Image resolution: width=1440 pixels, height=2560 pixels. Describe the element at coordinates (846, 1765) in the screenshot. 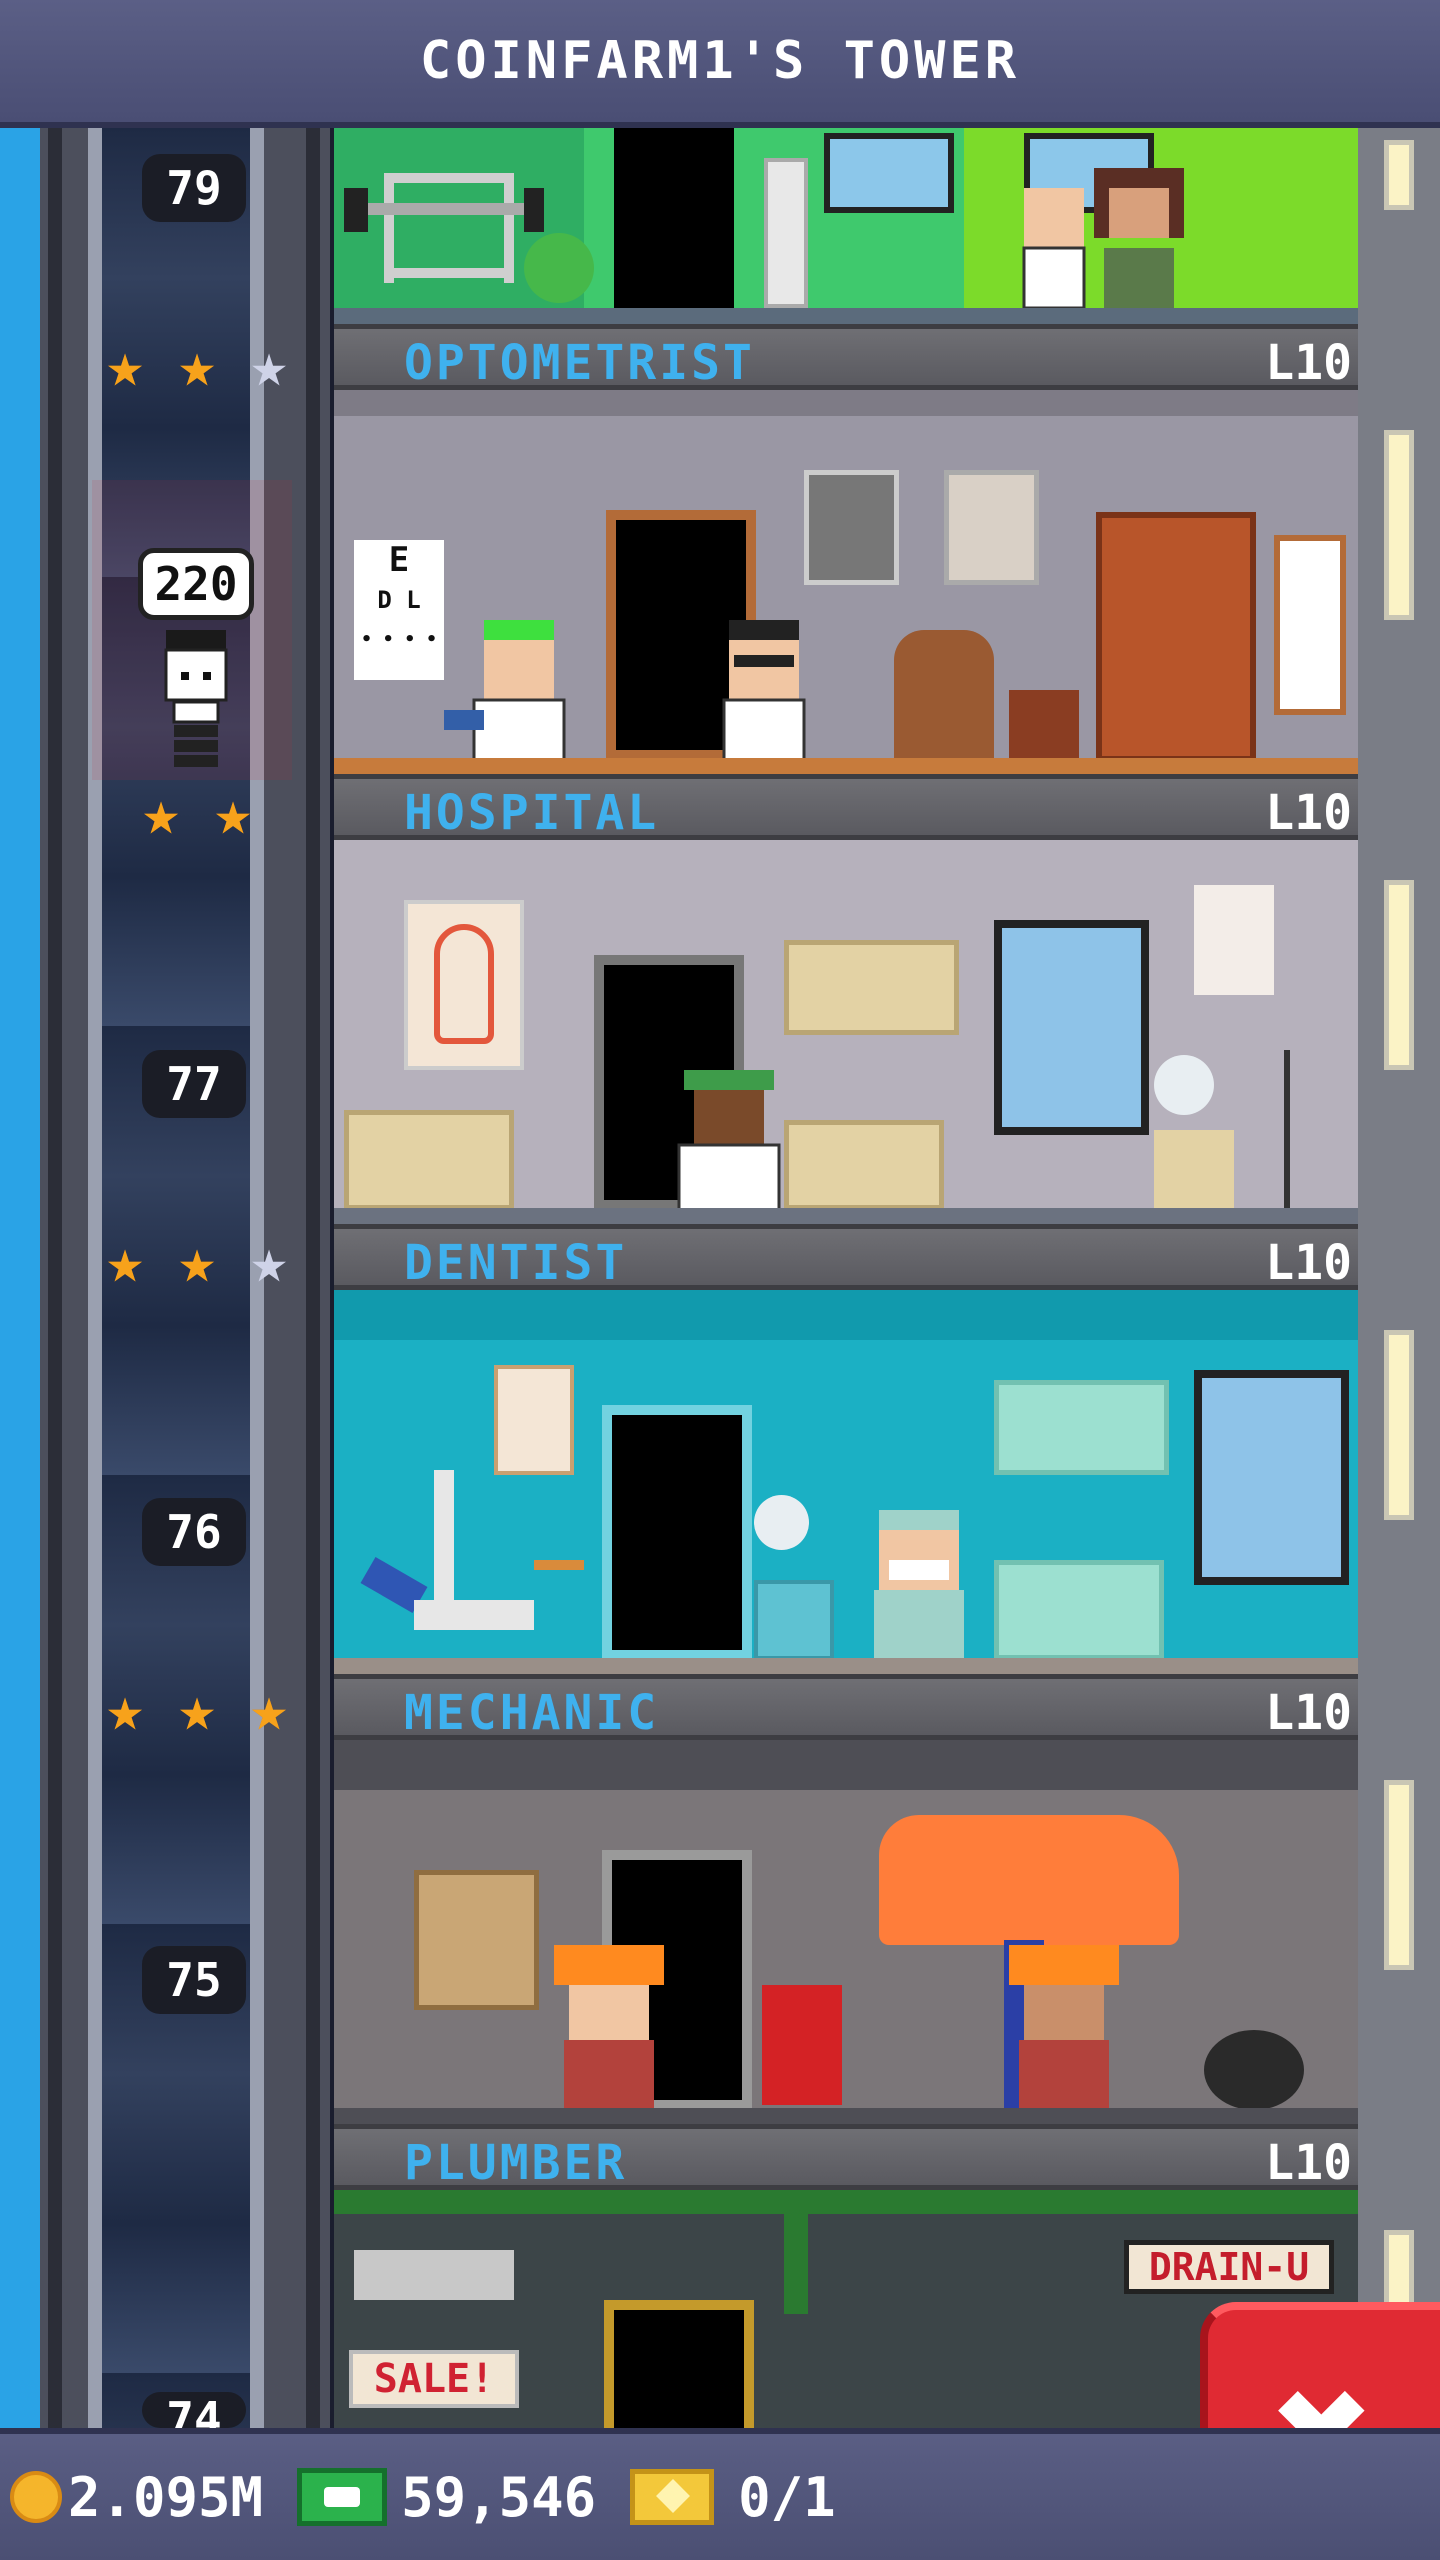

I see `mechanic-ceiling-pipes` at that location.